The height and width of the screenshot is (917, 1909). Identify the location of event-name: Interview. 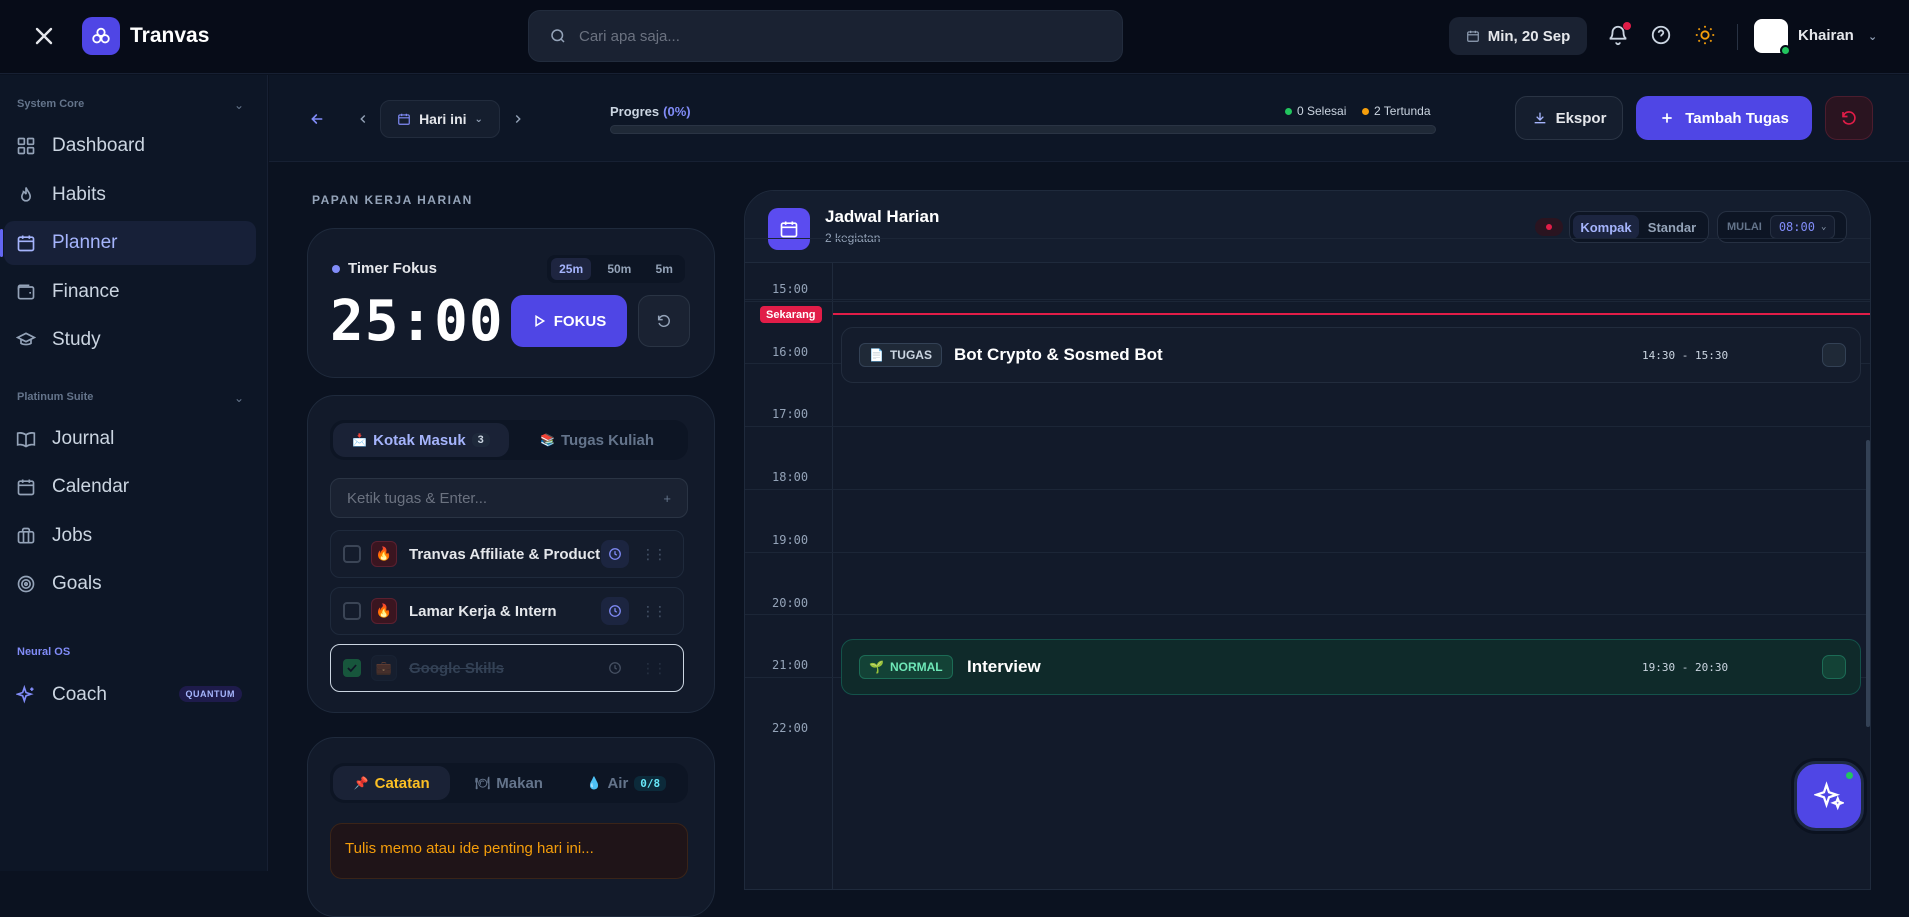
(1004, 666).